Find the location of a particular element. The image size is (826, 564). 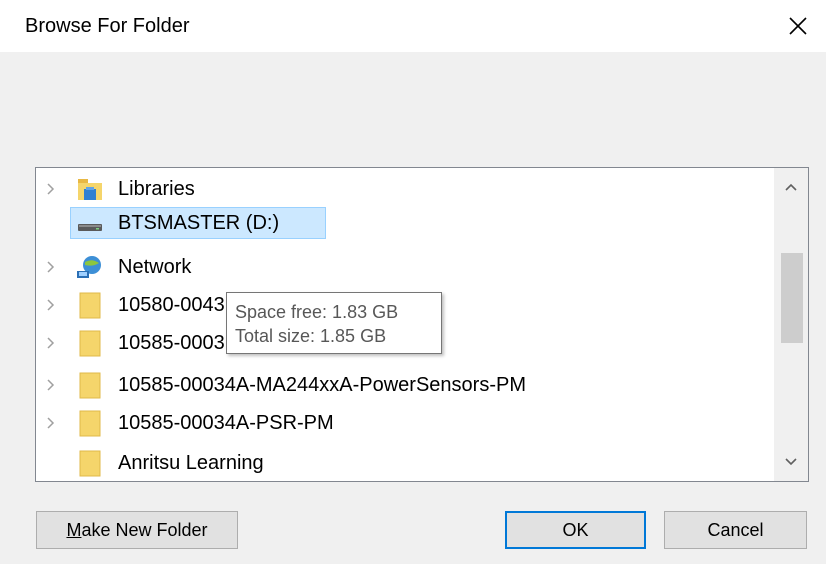

instructions-area is located at coordinates (416, 107).